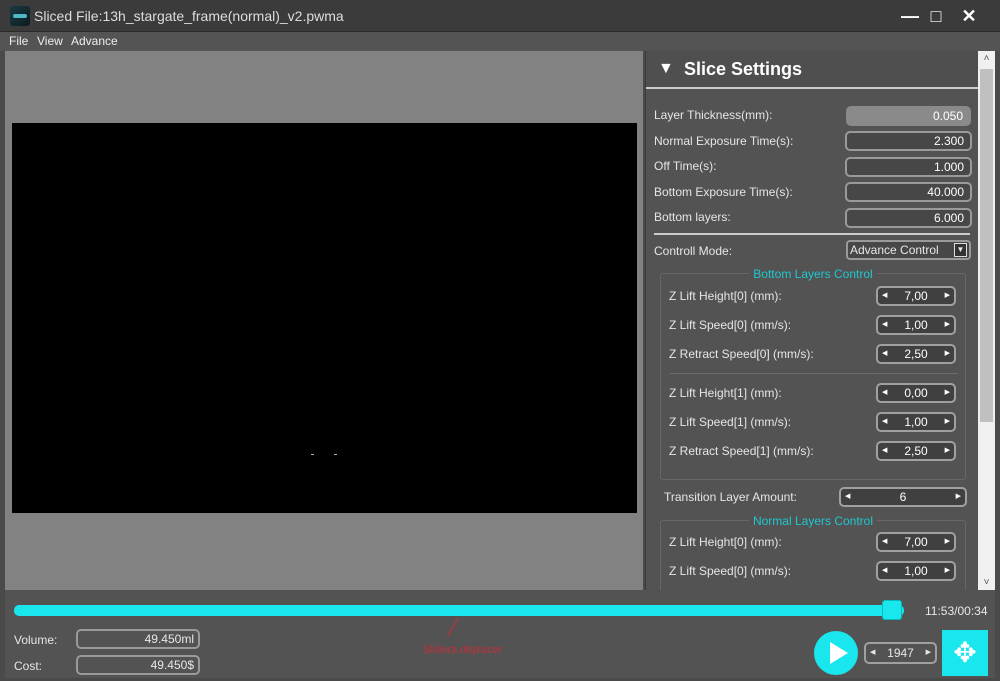 The image size is (1000, 681). Describe the element at coordinates (908, 192) in the screenshot. I see `bottom-exposure-field: 40.000` at that location.